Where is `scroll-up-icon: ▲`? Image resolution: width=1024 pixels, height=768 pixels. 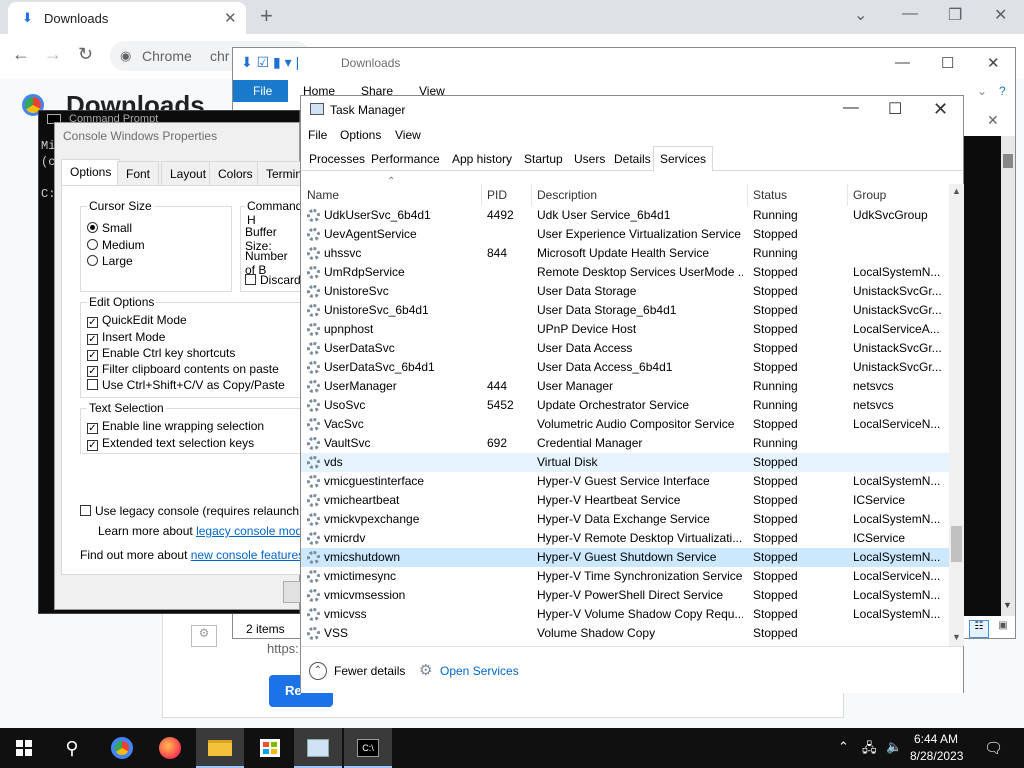 scroll-up-icon: ▲ is located at coordinates (956, 191).